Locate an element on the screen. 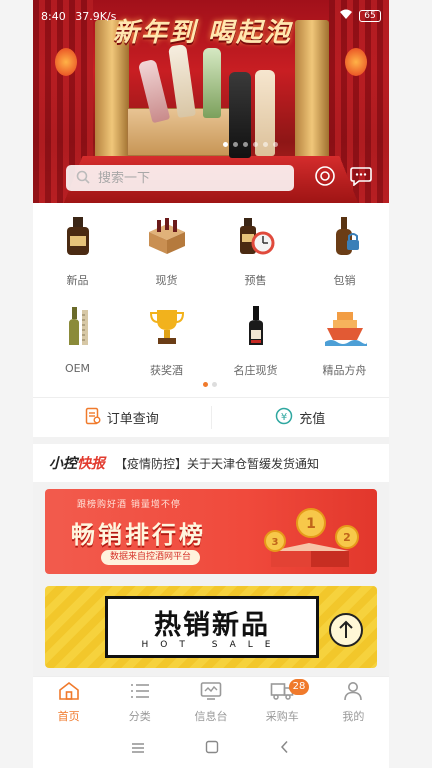  news-brand-a: 小控 is located at coordinates (63, 464).